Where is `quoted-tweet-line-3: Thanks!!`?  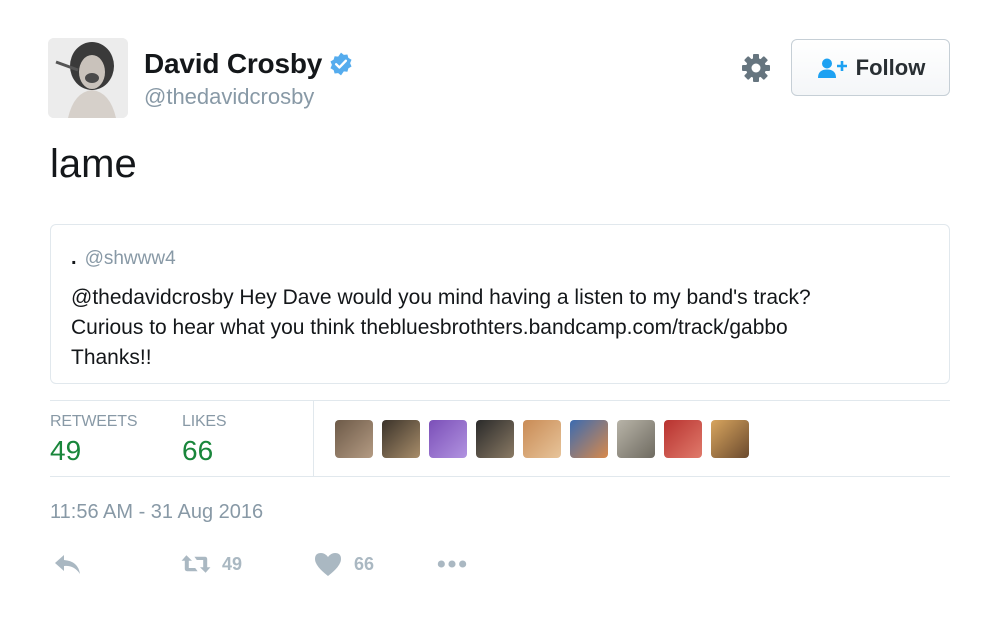
quoted-tweet-line-3: Thanks!! is located at coordinates (111, 357).